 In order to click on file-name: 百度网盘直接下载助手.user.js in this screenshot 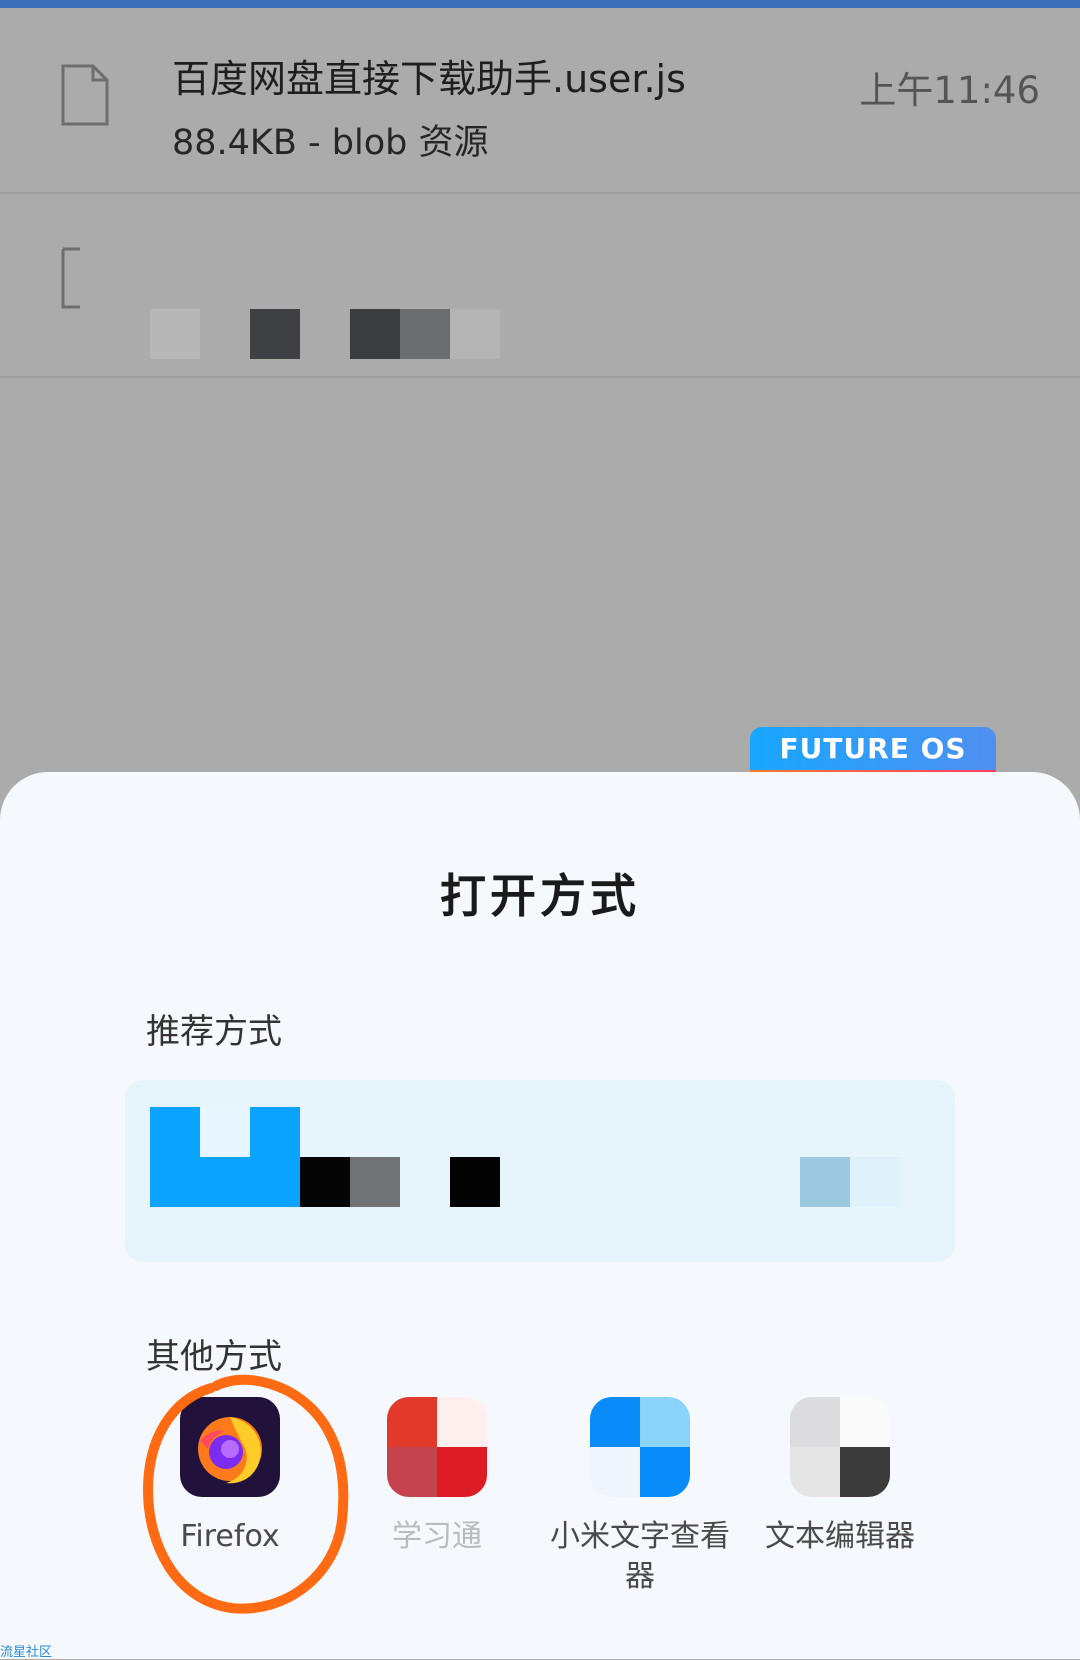, I will do `click(429, 79)`.